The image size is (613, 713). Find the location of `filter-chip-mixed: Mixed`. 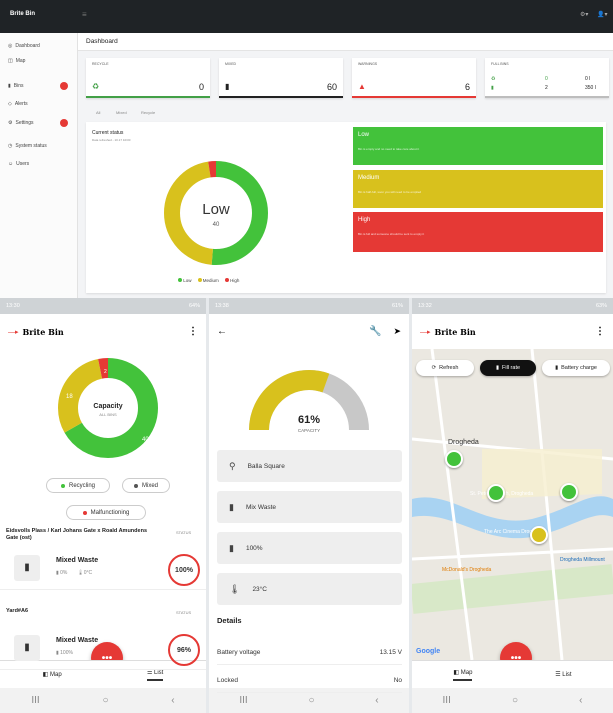

filter-chip-mixed: Mixed is located at coordinates (146, 485).